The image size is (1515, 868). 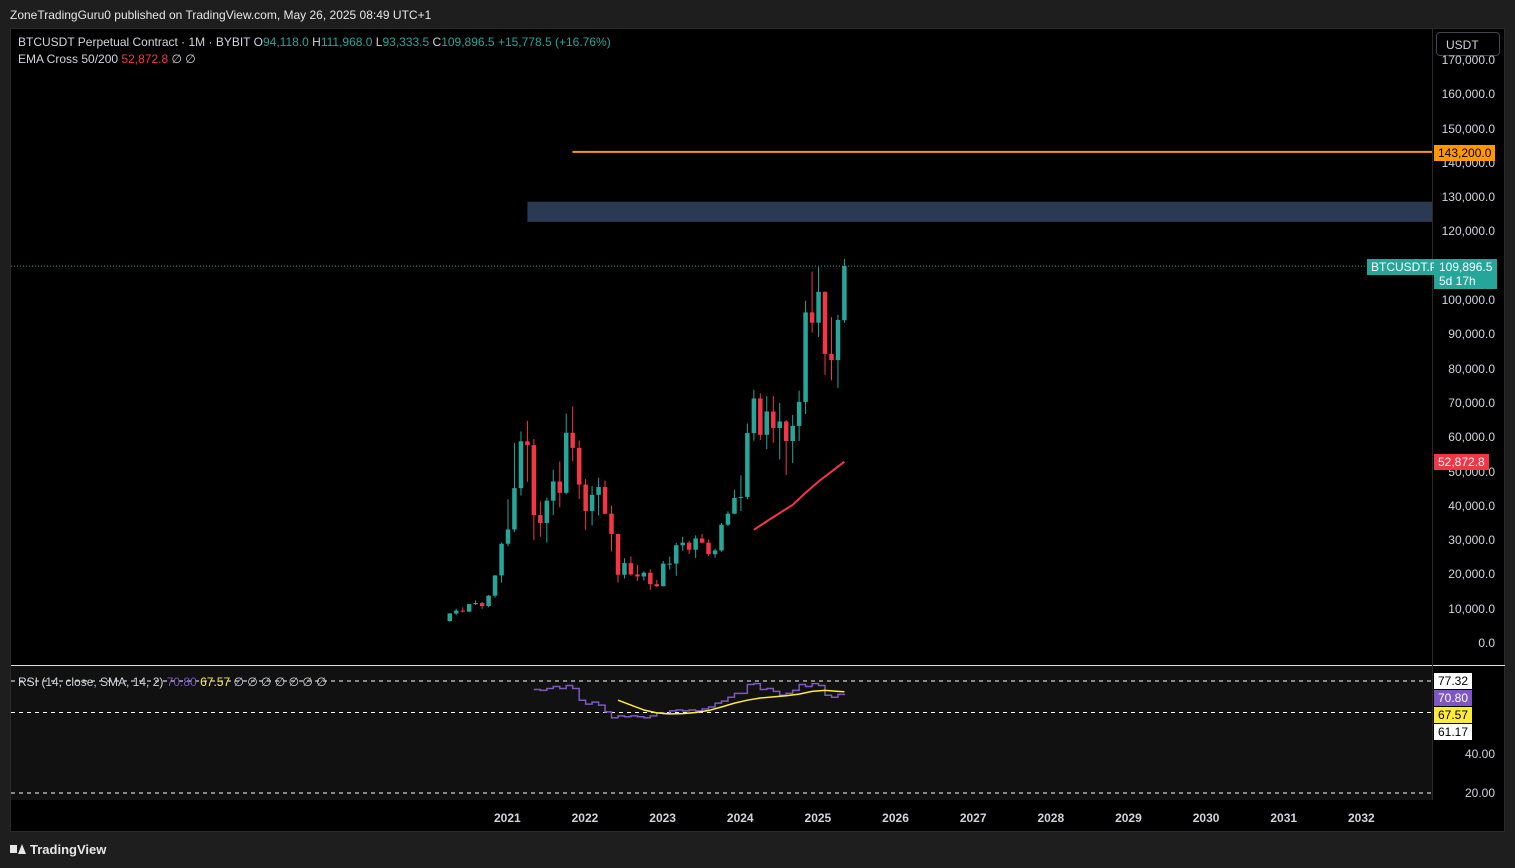 What do you see at coordinates (1468, 300) in the screenshot?
I see `price-tick-label: 100,000.0` at bounding box center [1468, 300].